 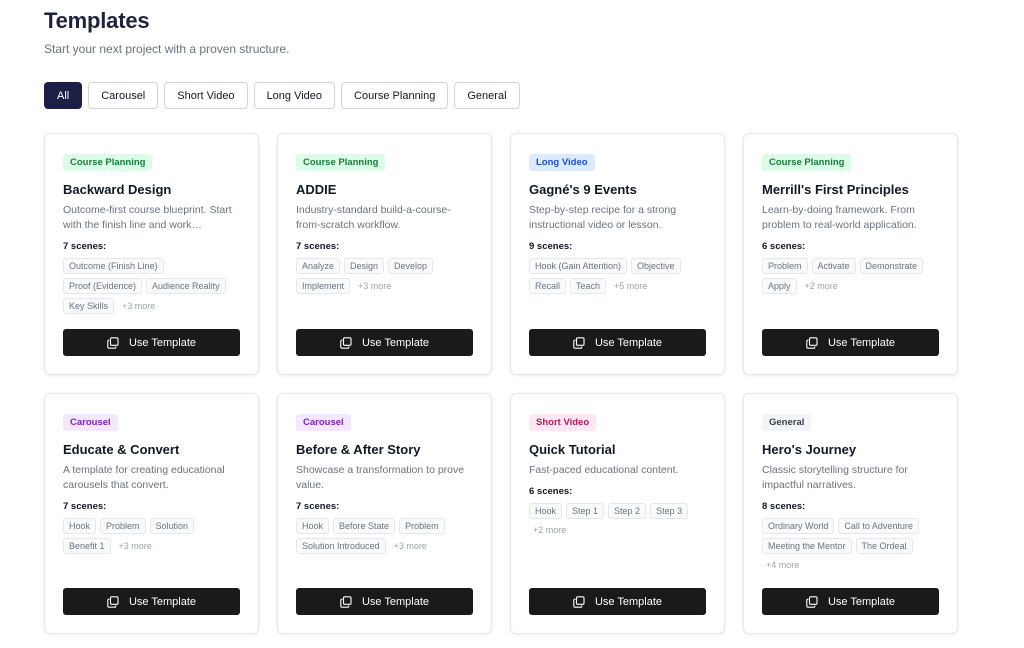 What do you see at coordinates (316, 189) in the screenshot?
I see `card-title: ADDIE` at bounding box center [316, 189].